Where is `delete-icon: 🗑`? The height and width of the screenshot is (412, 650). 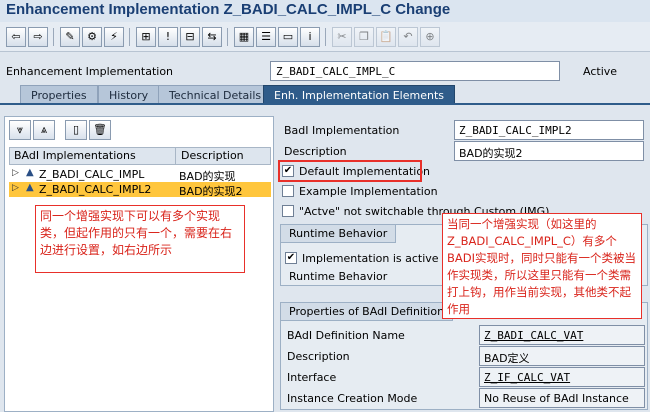
delete-icon: 🗑 is located at coordinates (100, 130).